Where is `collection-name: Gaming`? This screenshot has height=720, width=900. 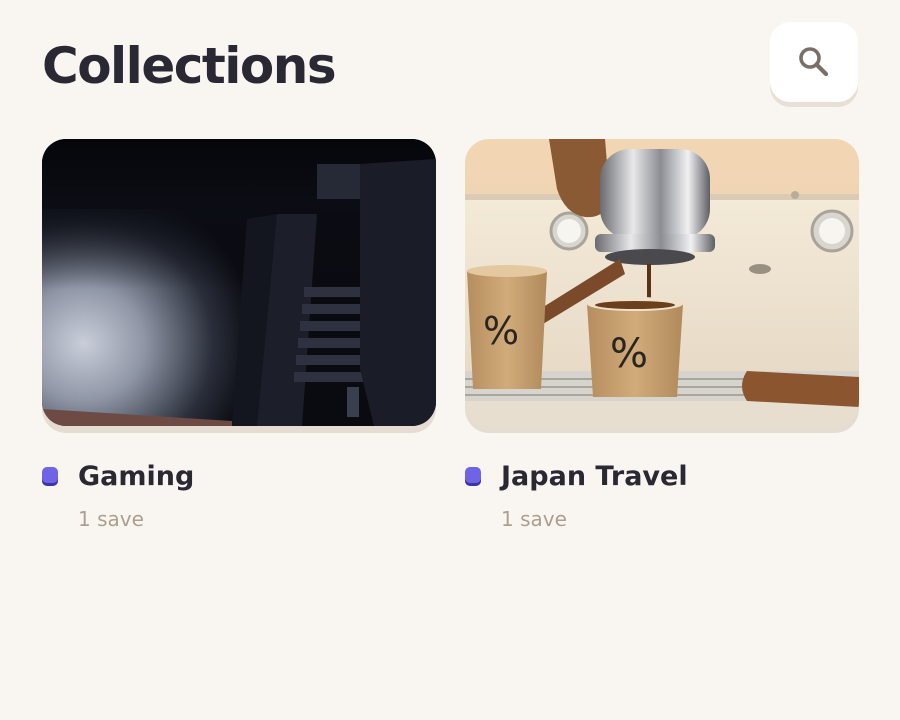 collection-name: Gaming is located at coordinates (136, 476).